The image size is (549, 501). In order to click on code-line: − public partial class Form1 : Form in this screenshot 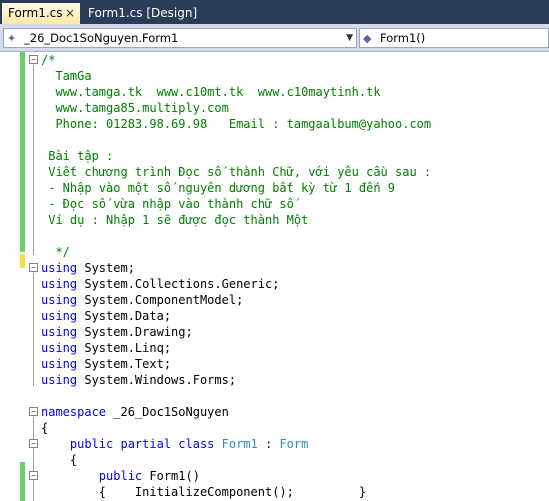, I will do `click(274, 444)`.